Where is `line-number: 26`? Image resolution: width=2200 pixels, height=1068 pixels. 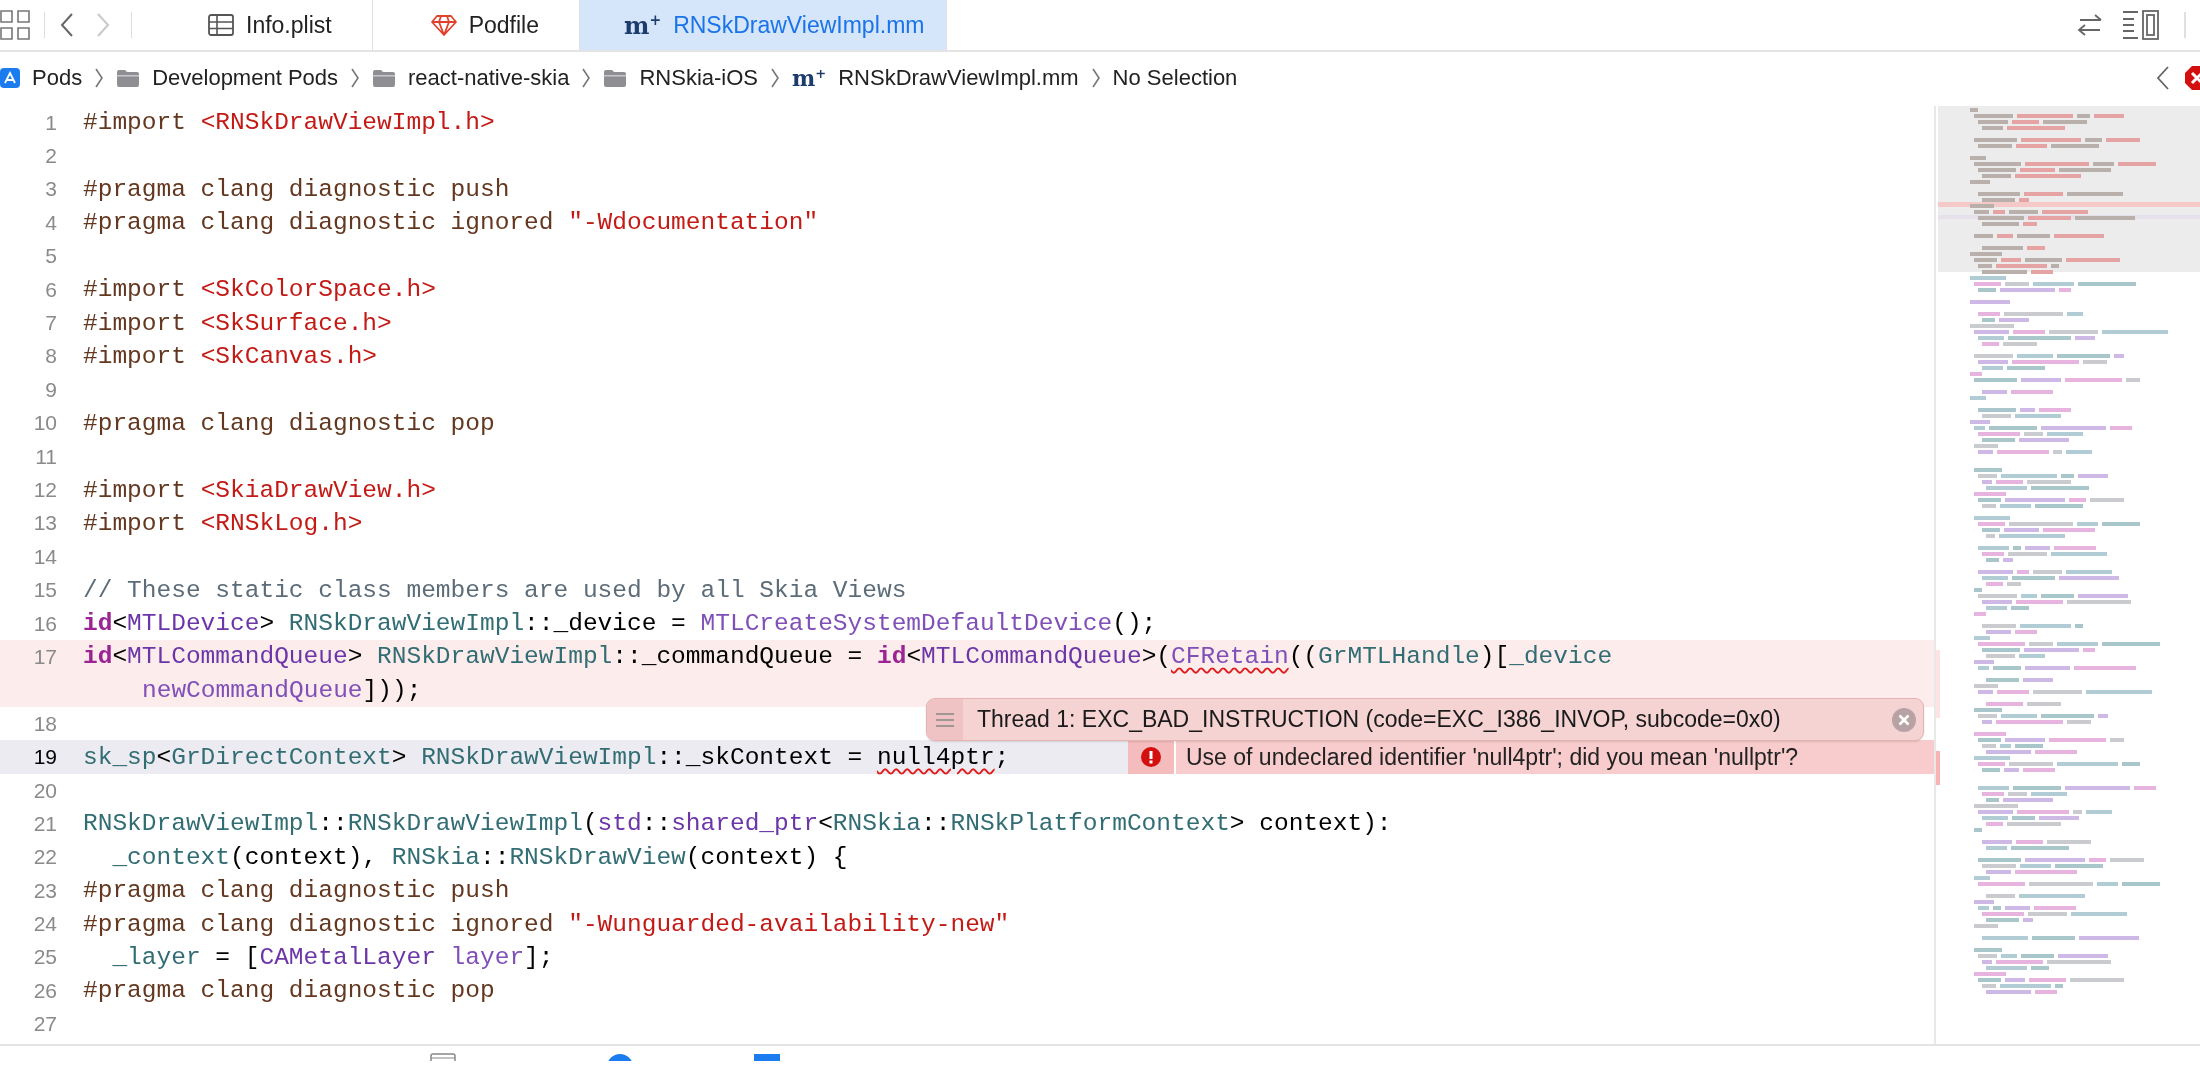
line-number: 26 is located at coordinates (44, 990).